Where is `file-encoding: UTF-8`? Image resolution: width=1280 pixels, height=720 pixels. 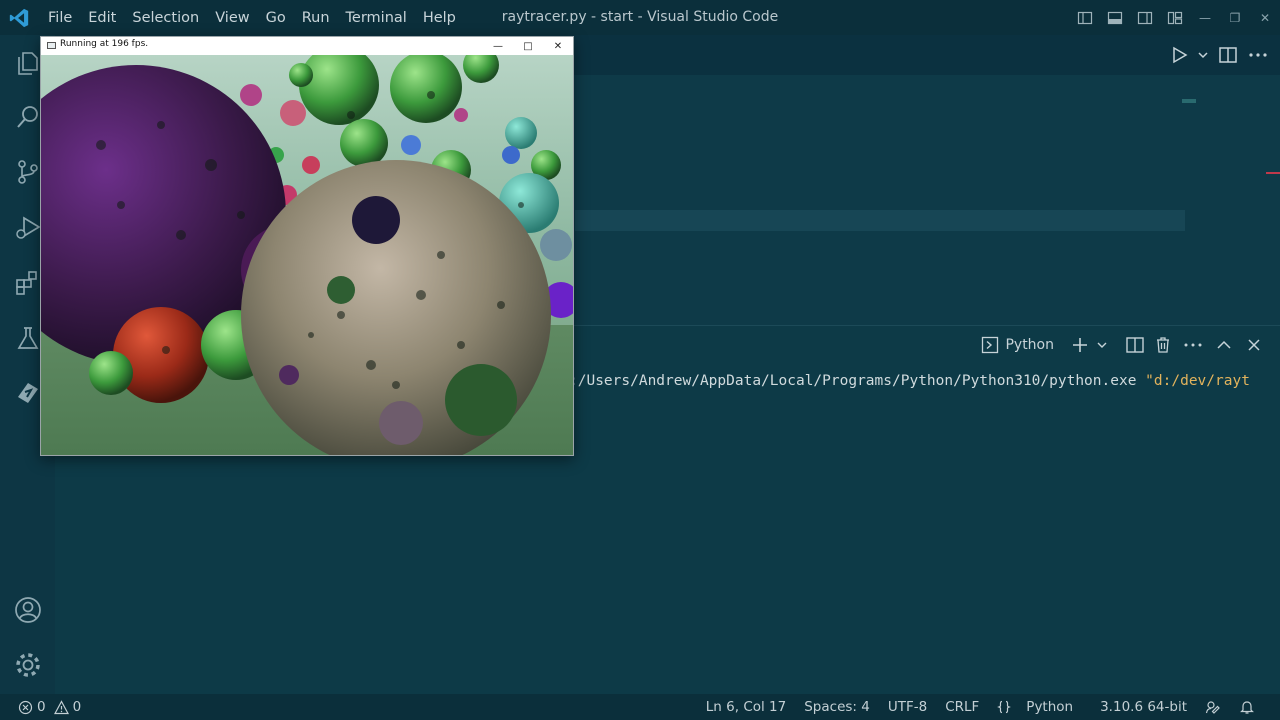
file-encoding: UTF-8 is located at coordinates (907, 707).